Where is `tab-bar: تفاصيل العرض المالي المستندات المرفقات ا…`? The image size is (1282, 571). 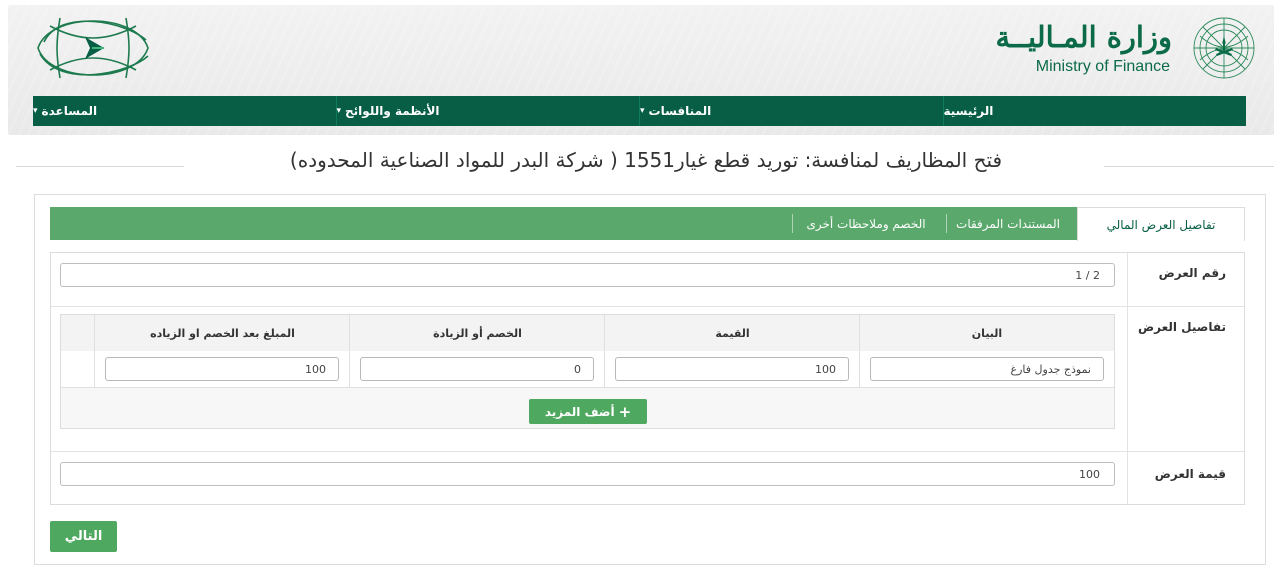 tab-bar: تفاصيل العرض المالي المستندات المرفقات ا… is located at coordinates (647, 224).